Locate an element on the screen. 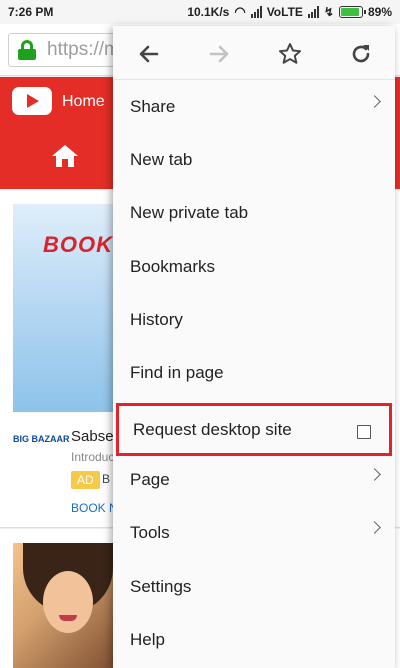 This screenshot has height=668, width=400. battery-icon is located at coordinates (352, 12).